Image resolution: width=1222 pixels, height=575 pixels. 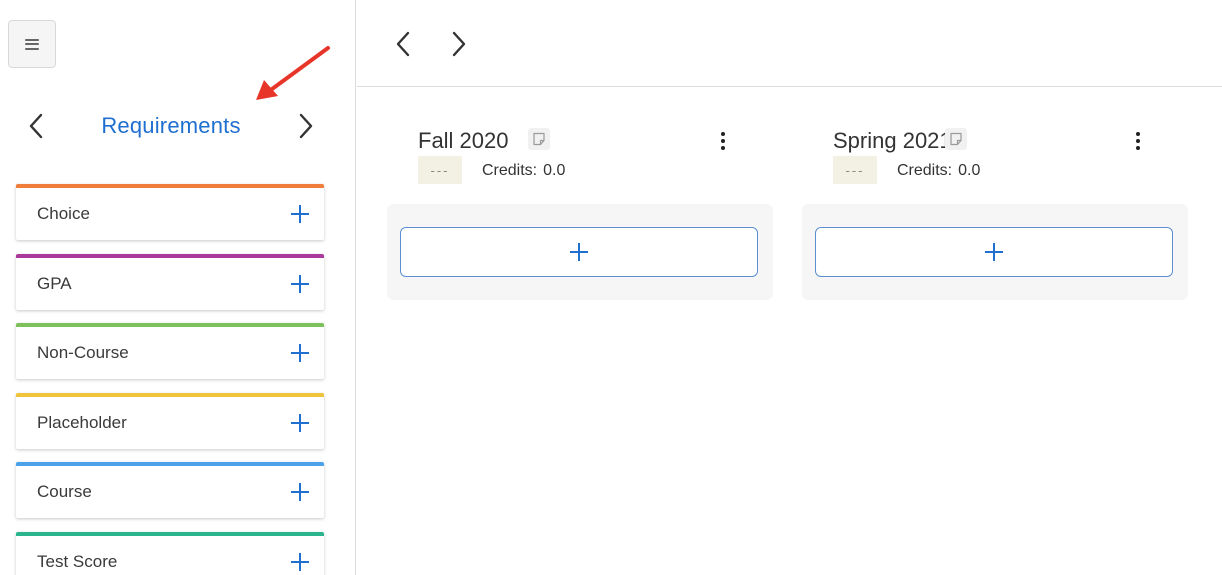 What do you see at coordinates (293, 73) in the screenshot?
I see `annotation-arrow-icon` at bounding box center [293, 73].